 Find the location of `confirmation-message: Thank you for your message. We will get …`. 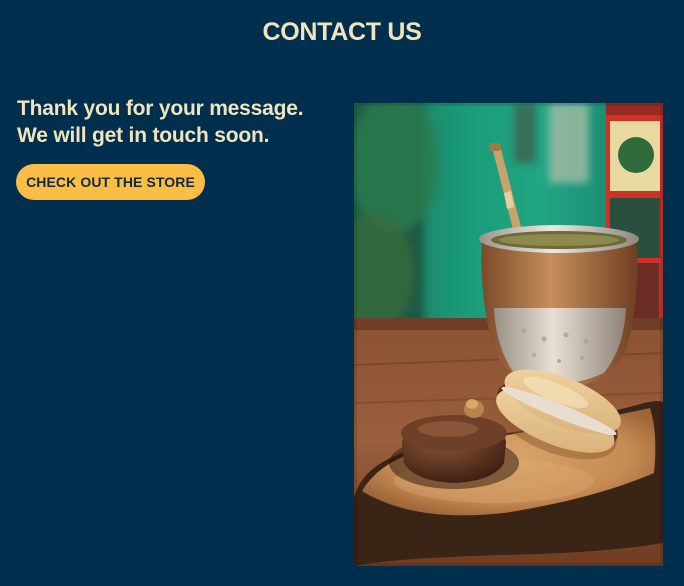

confirmation-message: Thank you for your message. We will get … is located at coordinates (177, 122).